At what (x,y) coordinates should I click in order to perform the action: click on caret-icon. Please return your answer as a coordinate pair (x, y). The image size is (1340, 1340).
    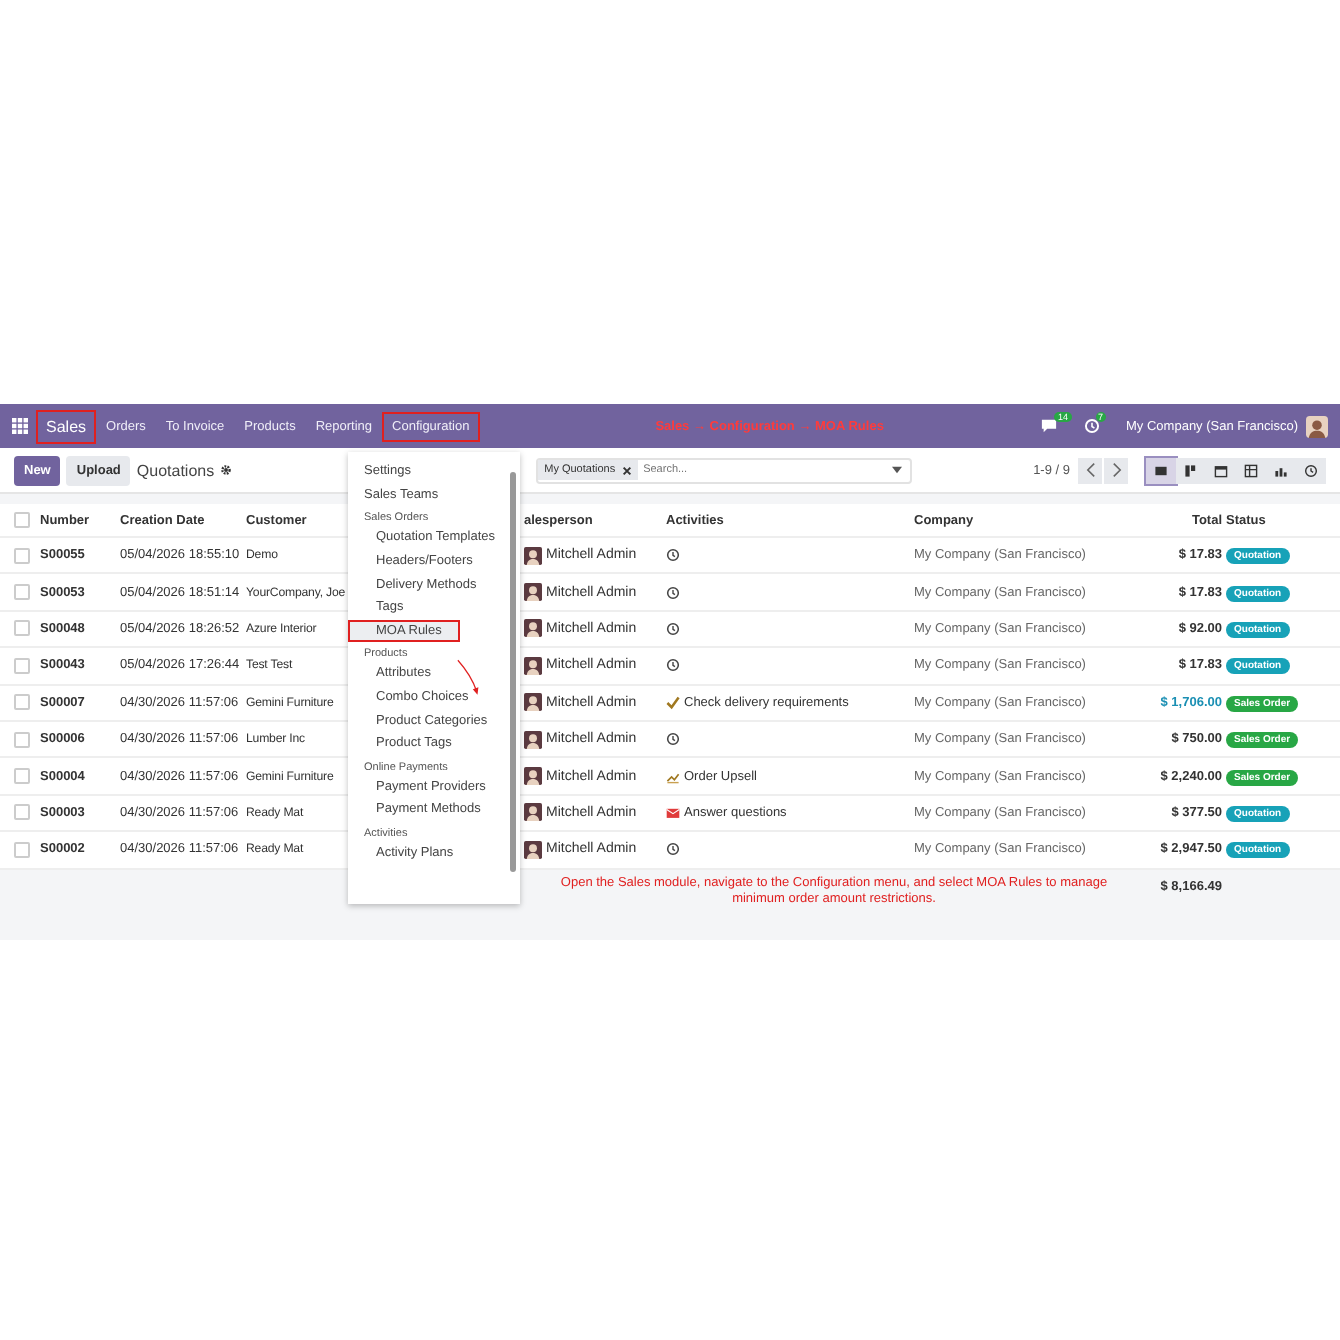
    Looking at the image, I should click on (897, 470).